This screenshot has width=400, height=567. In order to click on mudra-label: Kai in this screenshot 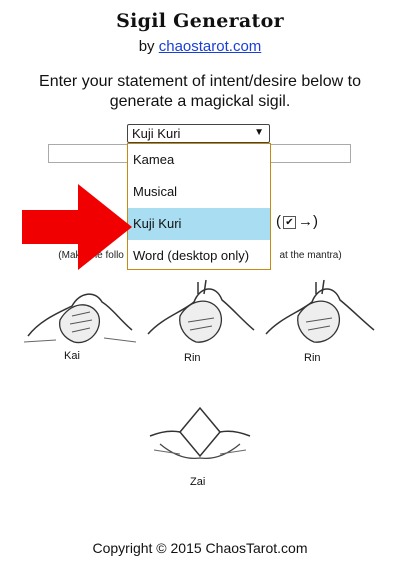, I will do `click(72, 356)`.